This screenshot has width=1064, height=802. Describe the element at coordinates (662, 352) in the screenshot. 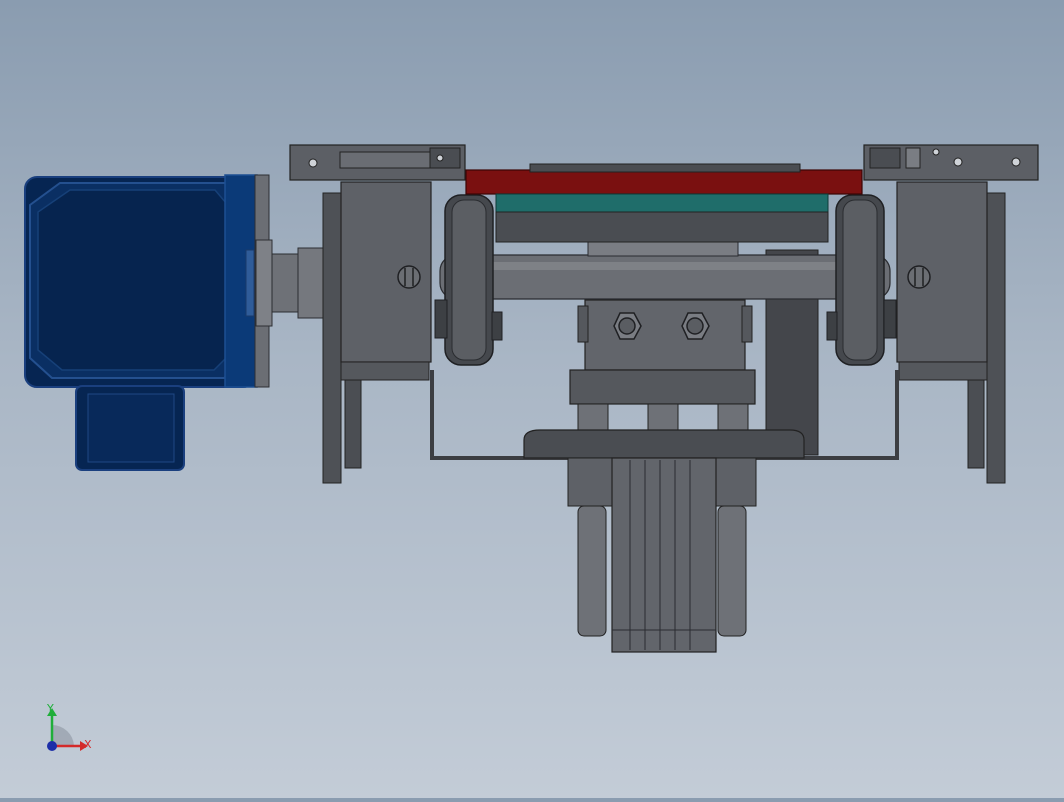

I see `valve-manifold-block` at that location.